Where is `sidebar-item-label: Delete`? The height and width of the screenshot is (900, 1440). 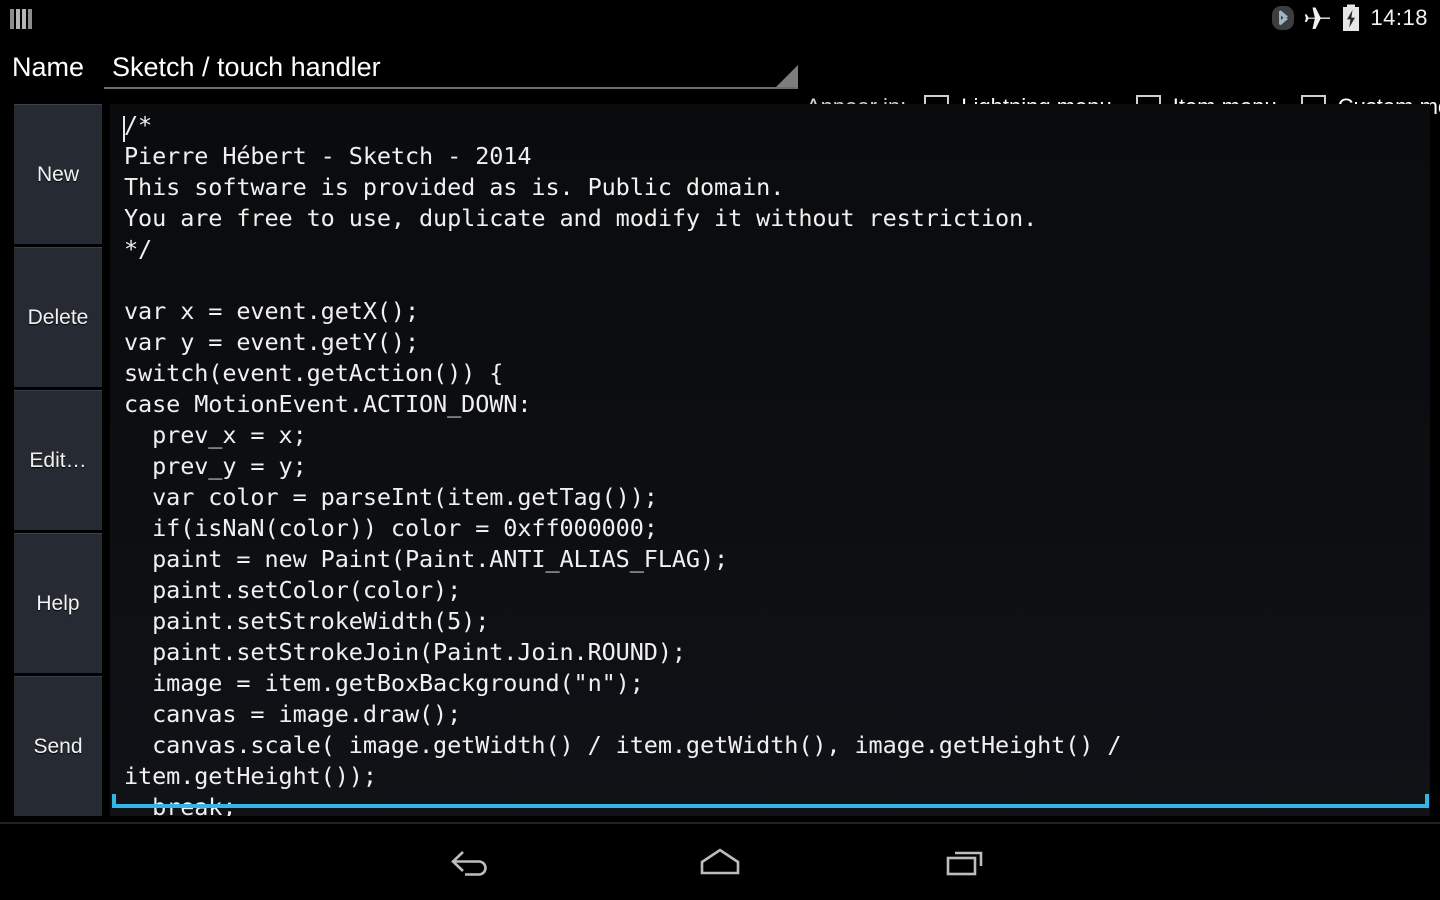 sidebar-item-label: Delete is located at coordinates (58, 317).